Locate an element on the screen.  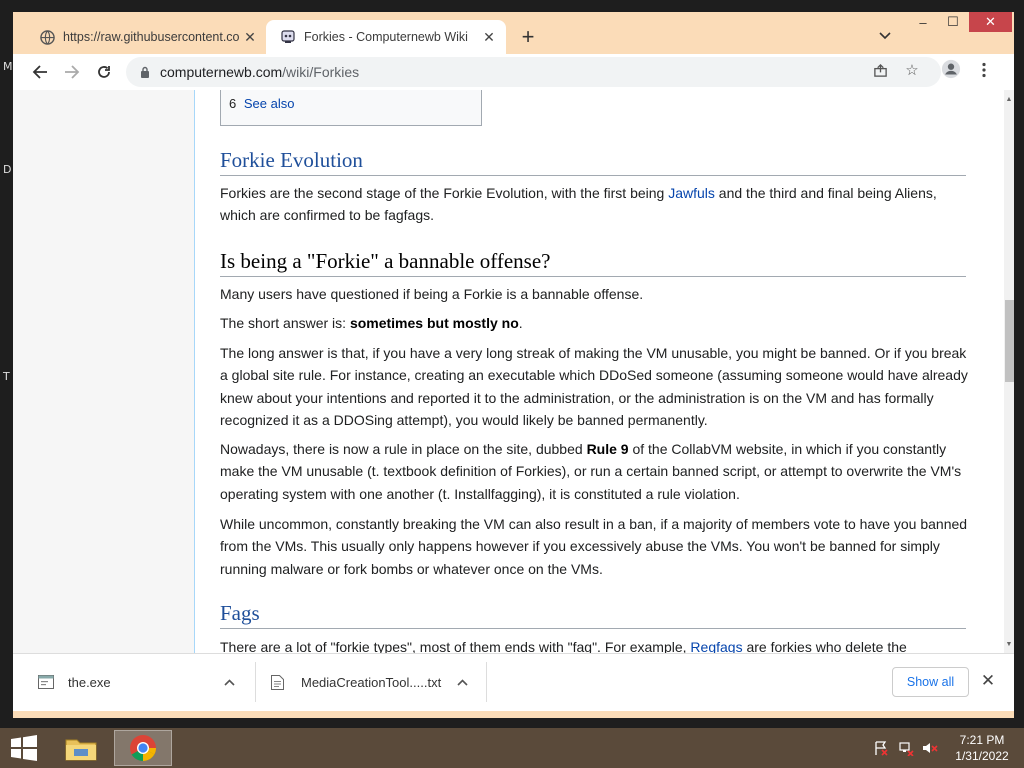
tab-title: Forkies - Computernewb Wiki is located at coordinates (386, 37).